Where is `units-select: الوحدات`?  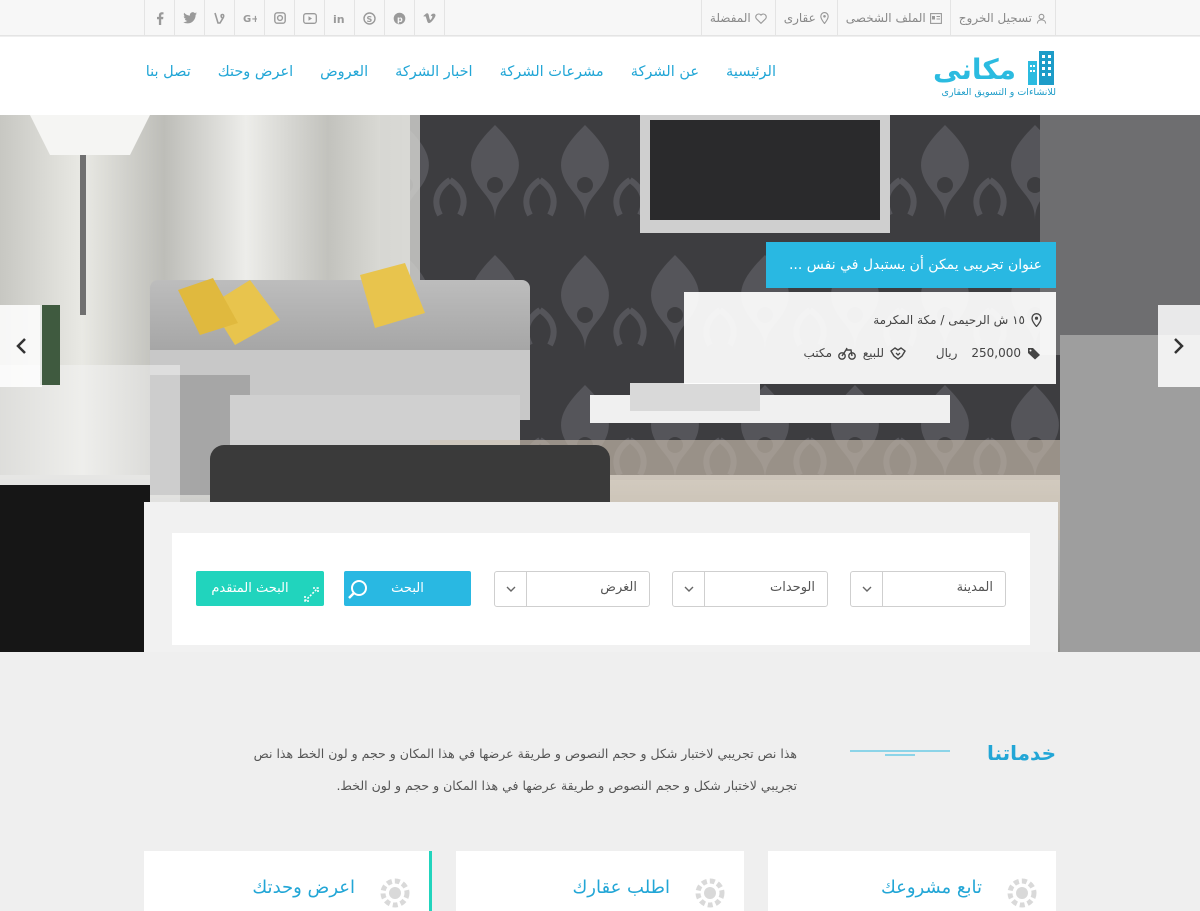 units-select: الوحدات is located at coordinates (750, 589).